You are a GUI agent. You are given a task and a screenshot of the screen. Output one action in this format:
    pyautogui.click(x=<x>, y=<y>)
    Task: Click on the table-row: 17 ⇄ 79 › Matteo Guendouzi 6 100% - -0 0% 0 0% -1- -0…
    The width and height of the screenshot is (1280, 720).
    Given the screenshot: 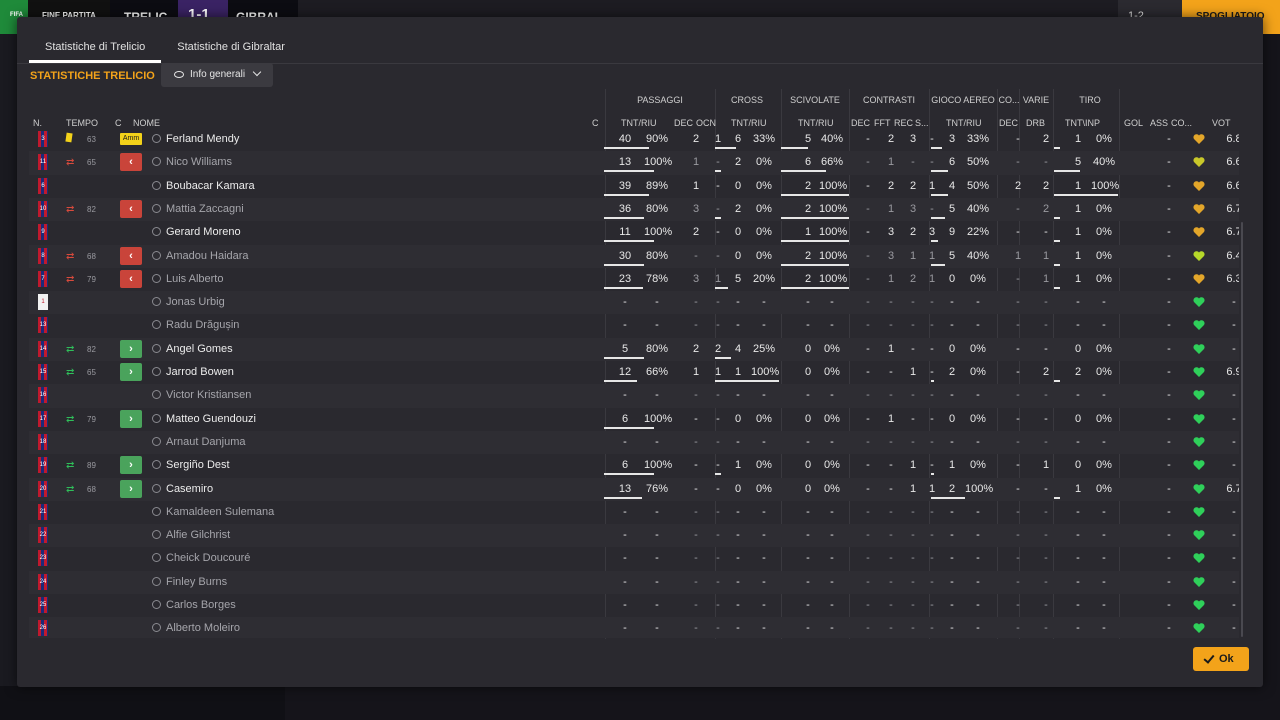 What is the action you would take?
    pyautogui.click(x=634, y=419)
    